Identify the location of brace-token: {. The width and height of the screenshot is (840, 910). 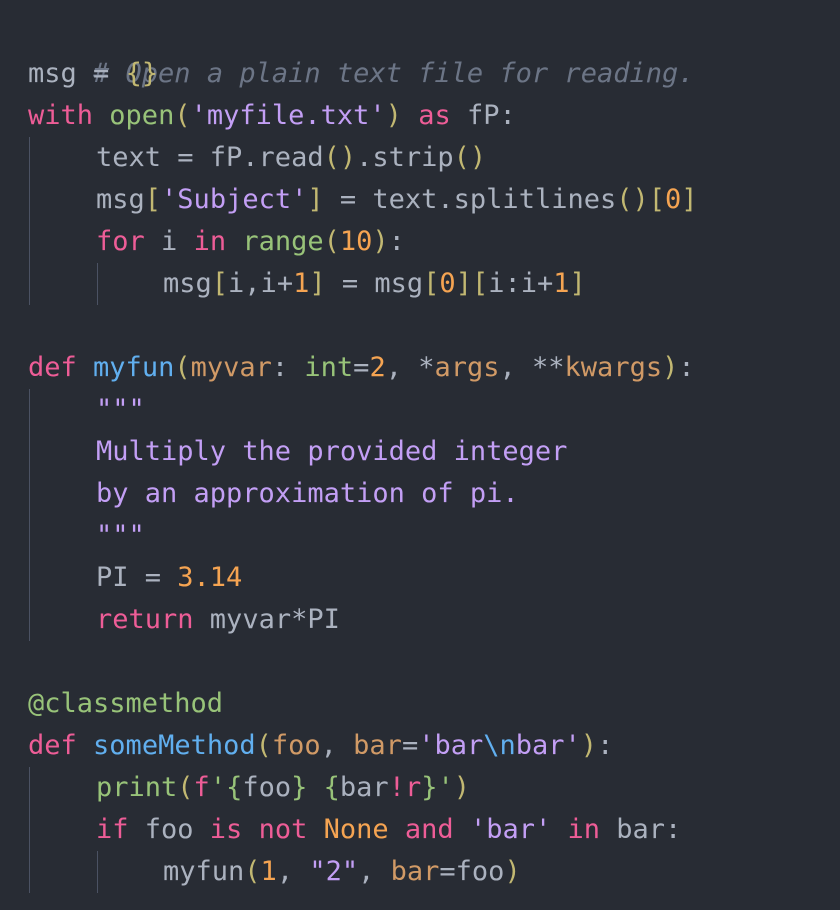
(234, 787).